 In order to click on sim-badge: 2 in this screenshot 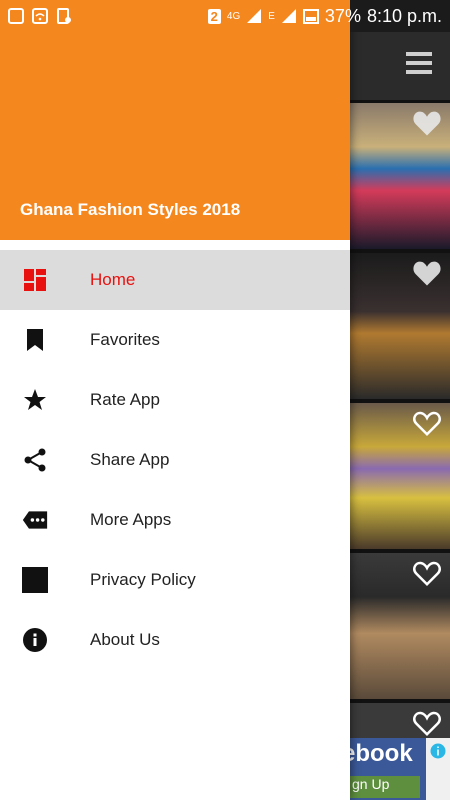, I will do `click(214, 16)`.